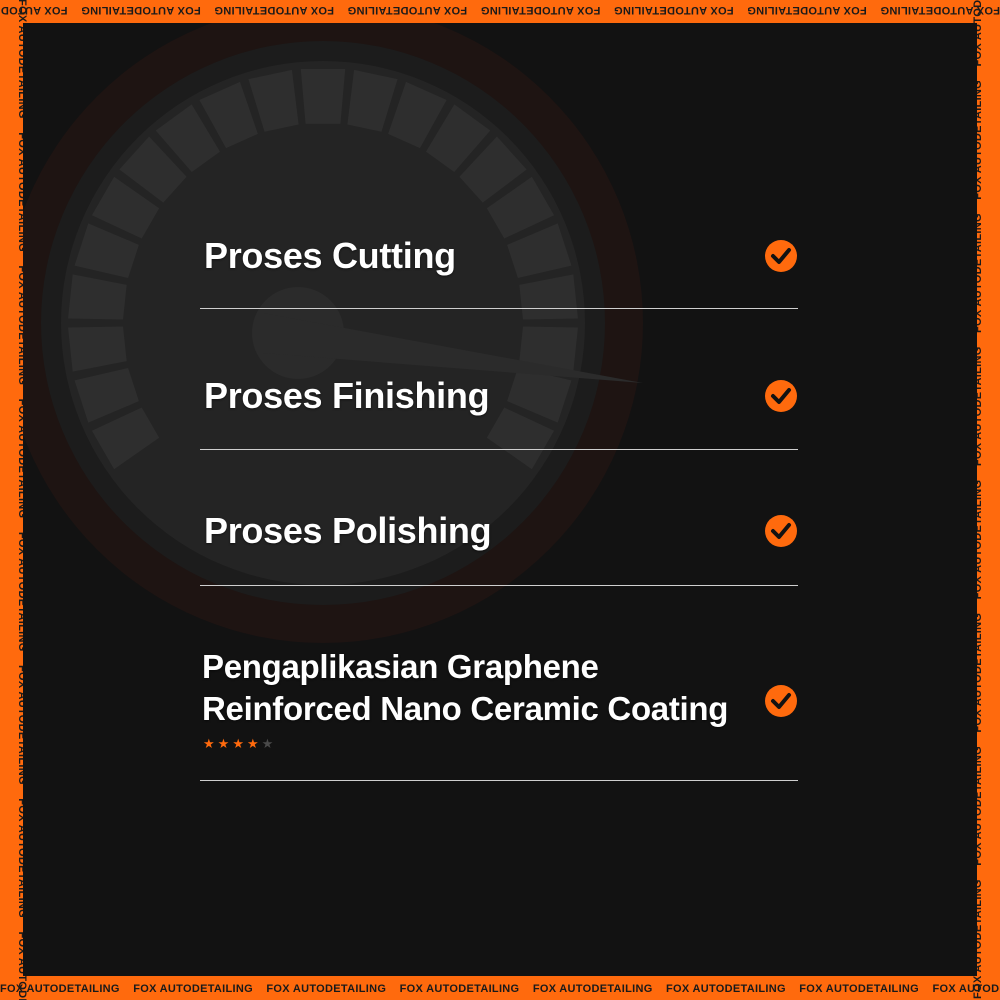  What do you see at coordinates (348, 530) in the screenshot?
I see `step-title: Proses Polishing` at bounding box center [348, 530].